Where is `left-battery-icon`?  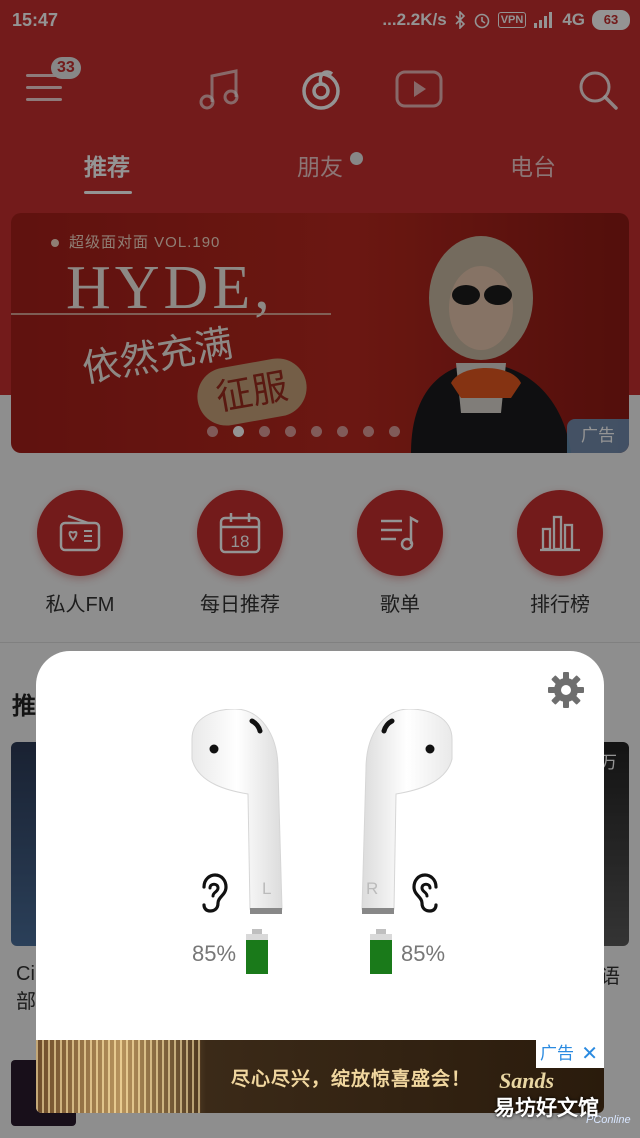
left-battery-icon is located at coordinates (257, 951).